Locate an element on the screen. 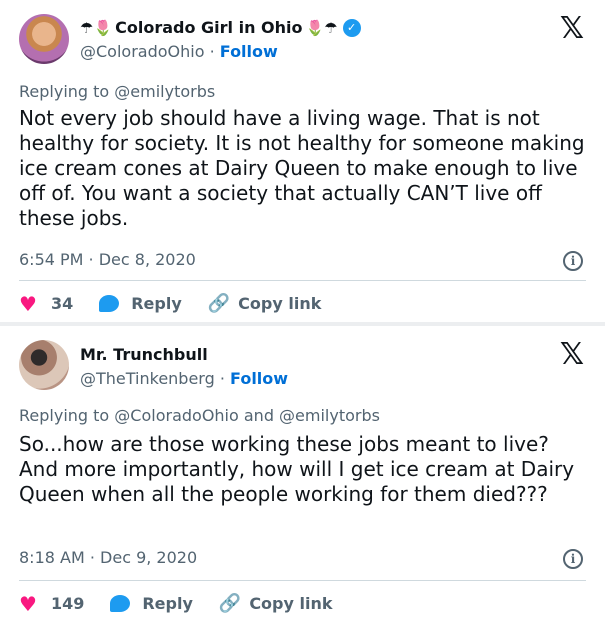 This screenshot has height=627, width=605. author-name-line: Mr. Trunchbull is located at coordinates (144, 354).